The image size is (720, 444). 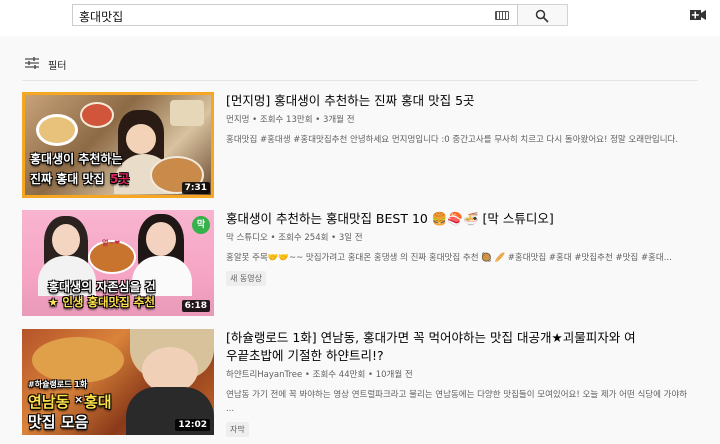 I want to click on divider, so click(x=360, y=80).